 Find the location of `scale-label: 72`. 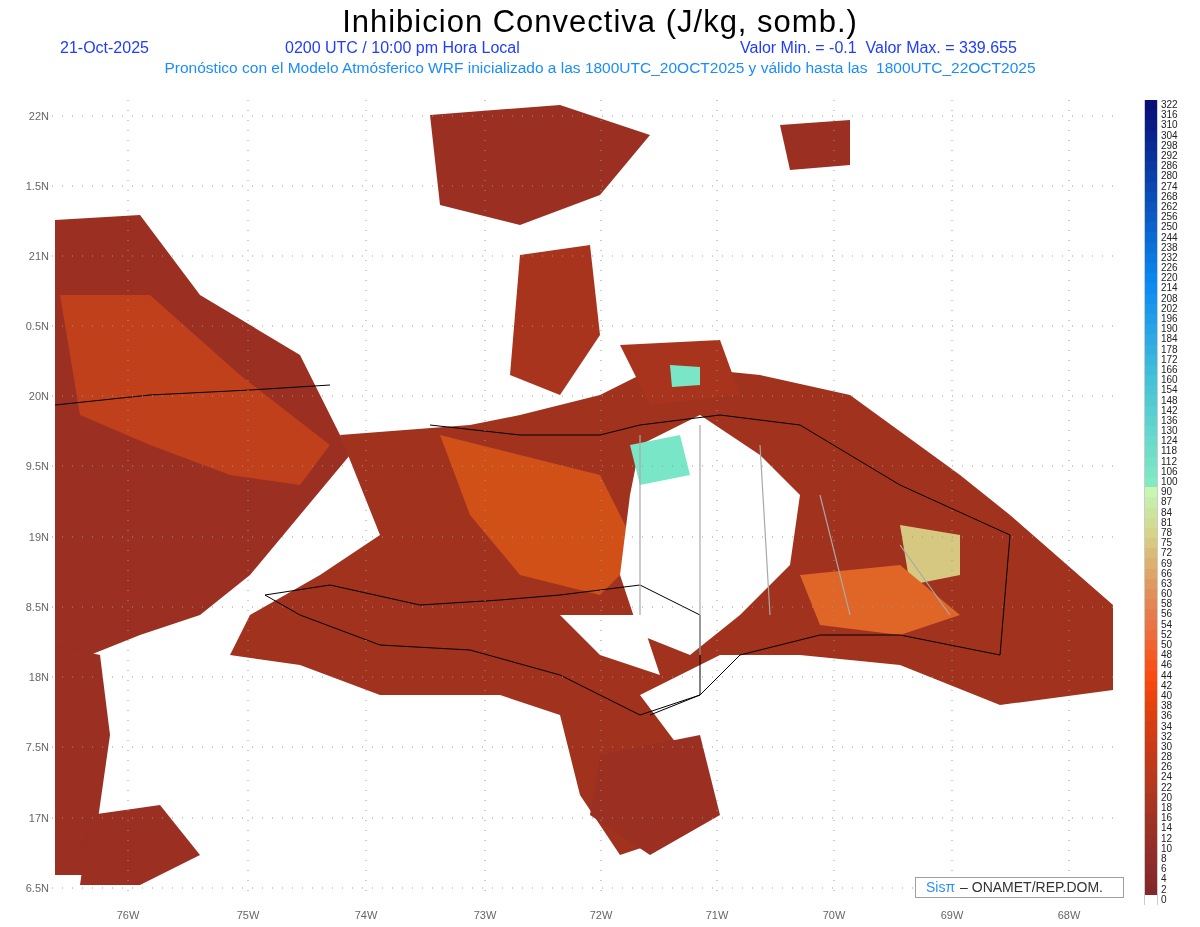

scale-label: 72 is located at coordinates (1167, 553).